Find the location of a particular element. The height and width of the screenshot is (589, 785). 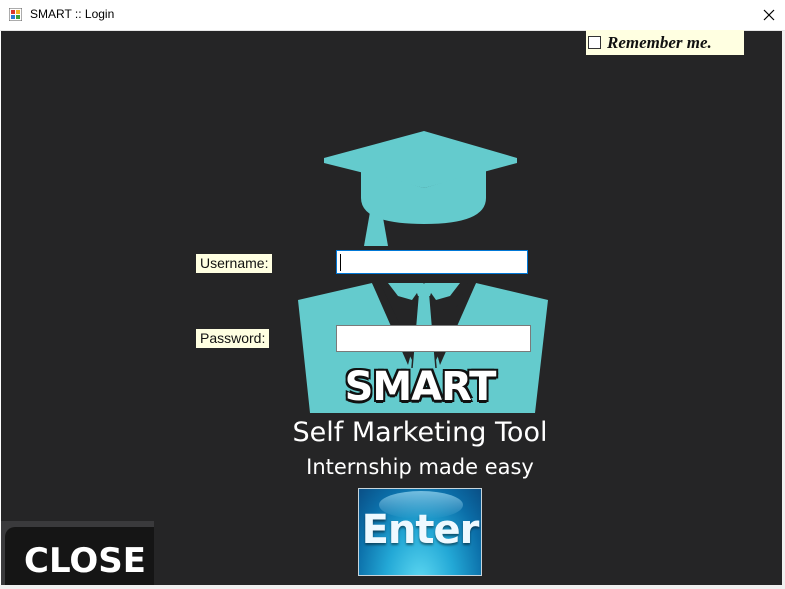

enter-button: Enter is located at coordinates (420, 532).